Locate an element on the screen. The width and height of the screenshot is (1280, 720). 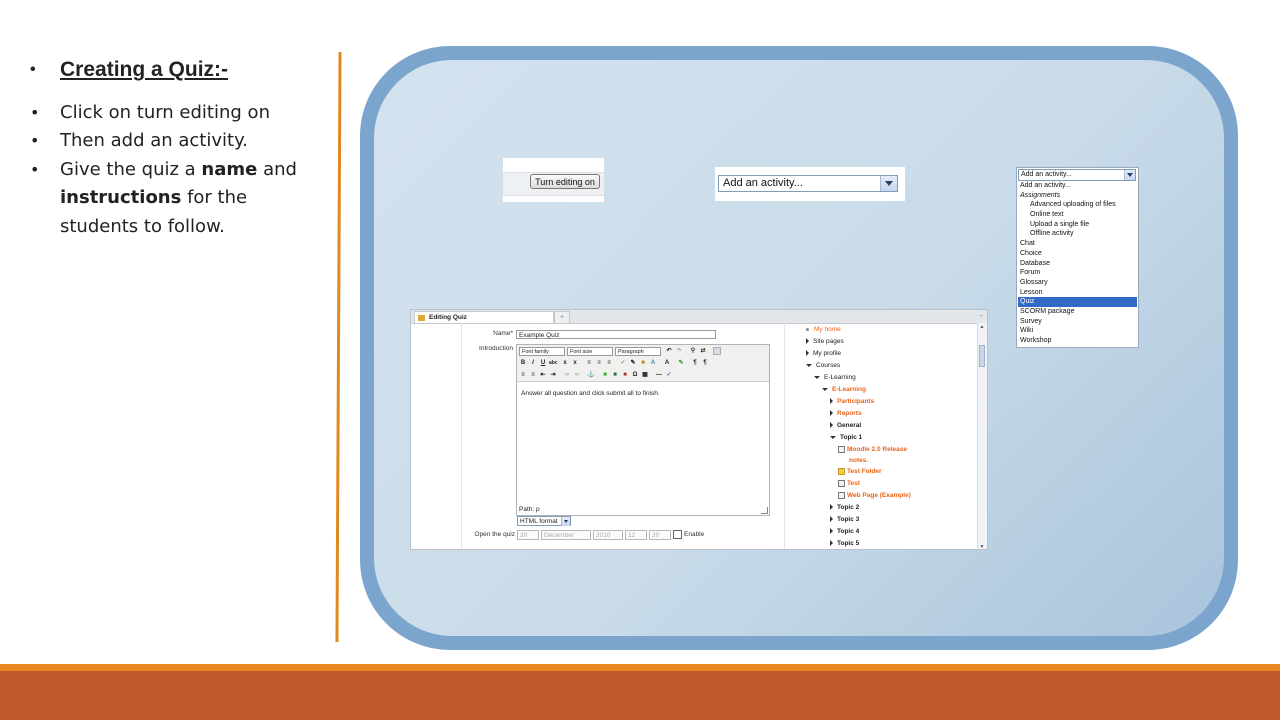
activity-option: Choice is located at coordinates (1077, 254).